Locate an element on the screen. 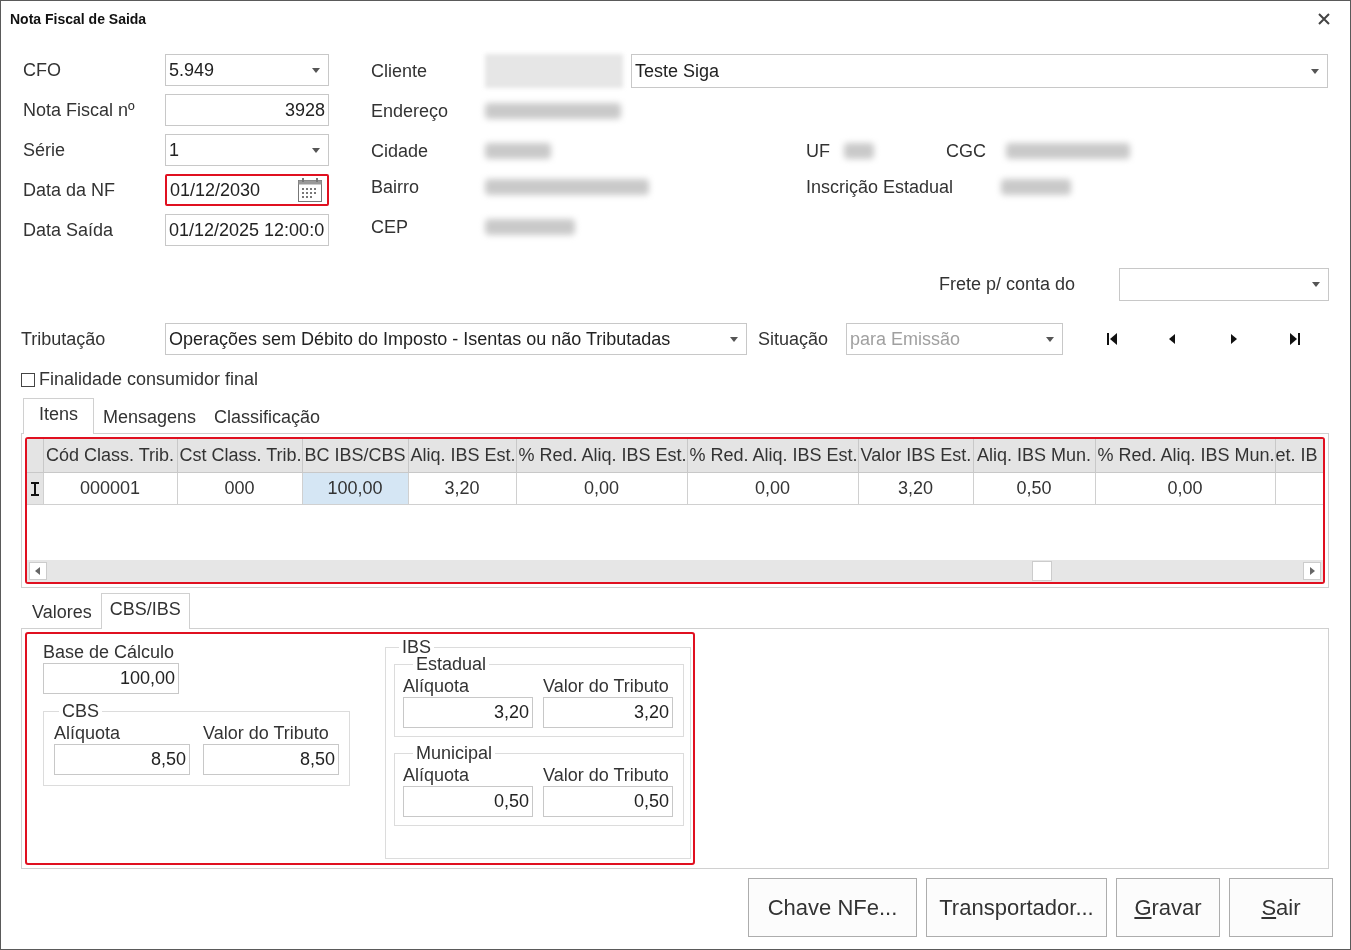 Image resolution: width=1351 pixels, height=950 pixels. table-cell: 000 is located at coordinates (239, 488).